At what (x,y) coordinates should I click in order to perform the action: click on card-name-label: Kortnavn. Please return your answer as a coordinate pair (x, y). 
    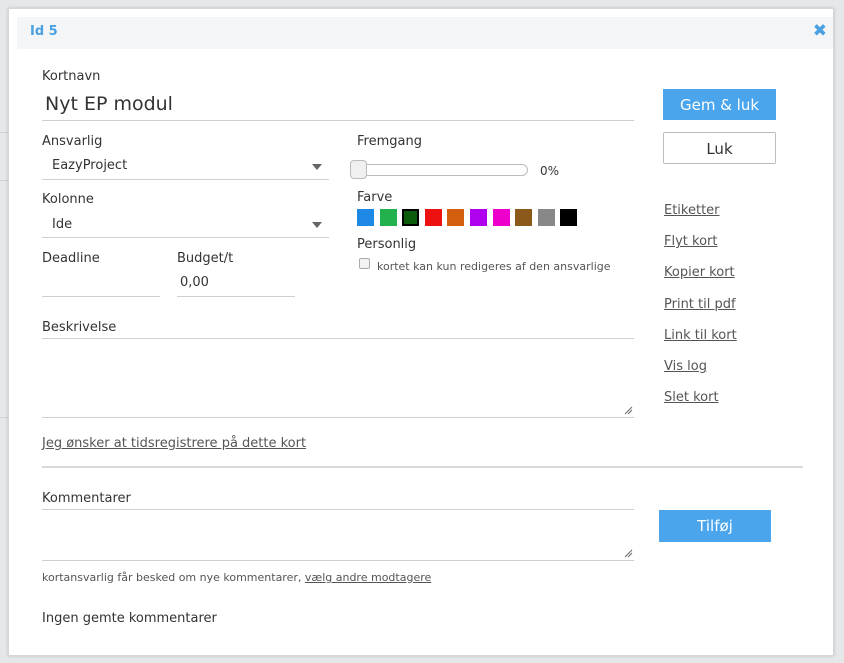
    Looking at the image, I should click on (71, 76).